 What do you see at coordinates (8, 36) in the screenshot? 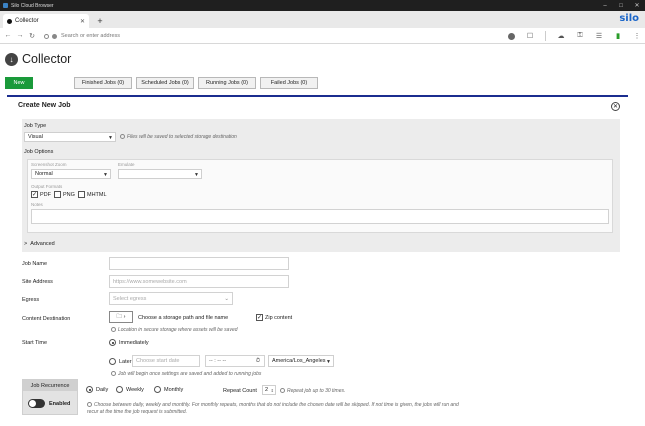
I see `back-icon: ←` at bounding box center [8, 36].